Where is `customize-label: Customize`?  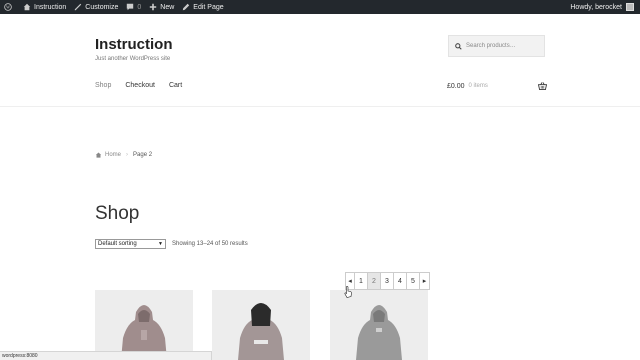 customize-label: Customize is located at coordinates (102, 7).